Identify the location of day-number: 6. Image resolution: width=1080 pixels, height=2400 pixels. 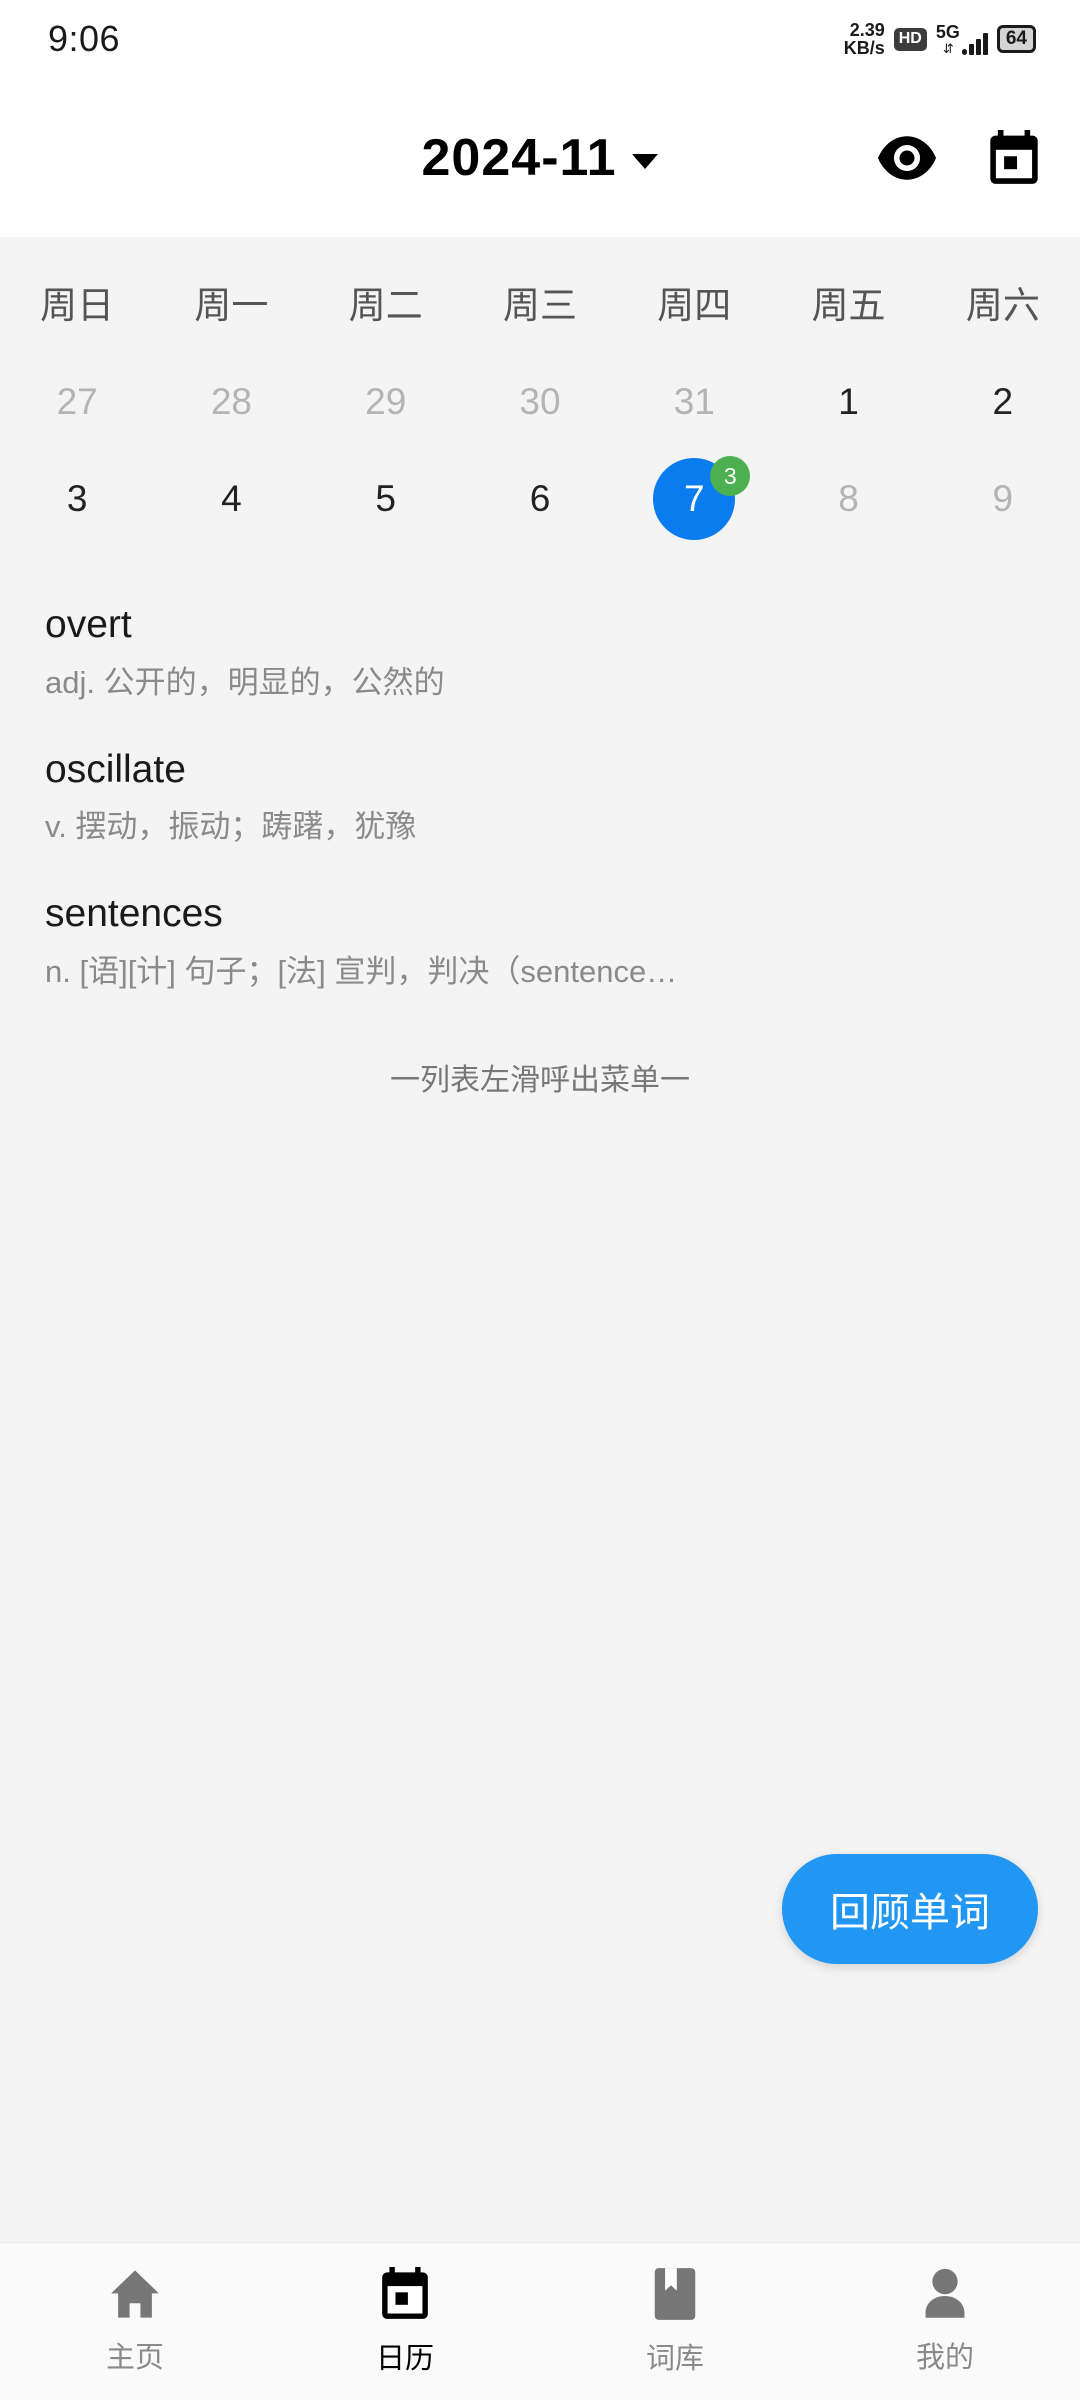
(540, 498).